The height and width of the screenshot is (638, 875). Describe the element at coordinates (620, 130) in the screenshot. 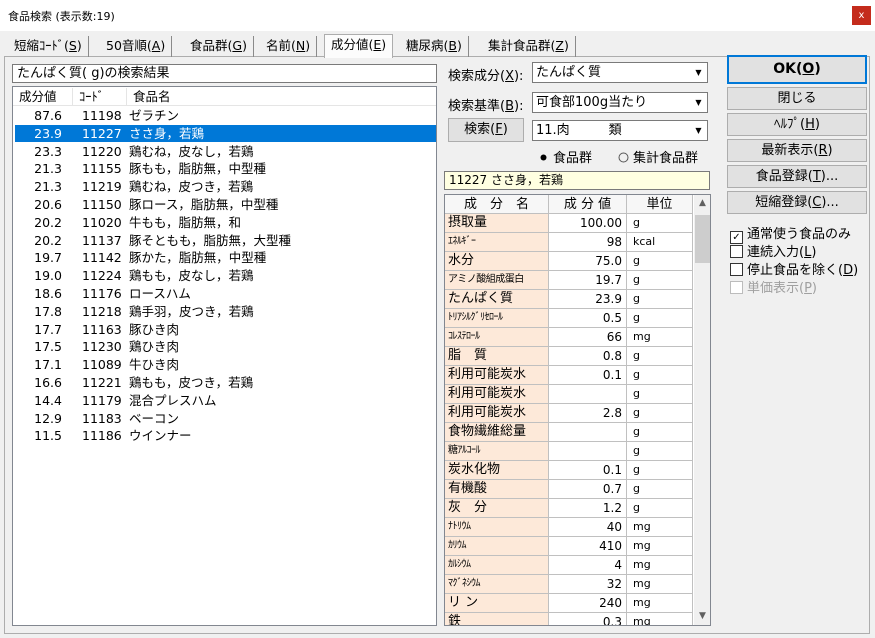

I see `food-group-select: 11.肉 類 ▼` at that location.